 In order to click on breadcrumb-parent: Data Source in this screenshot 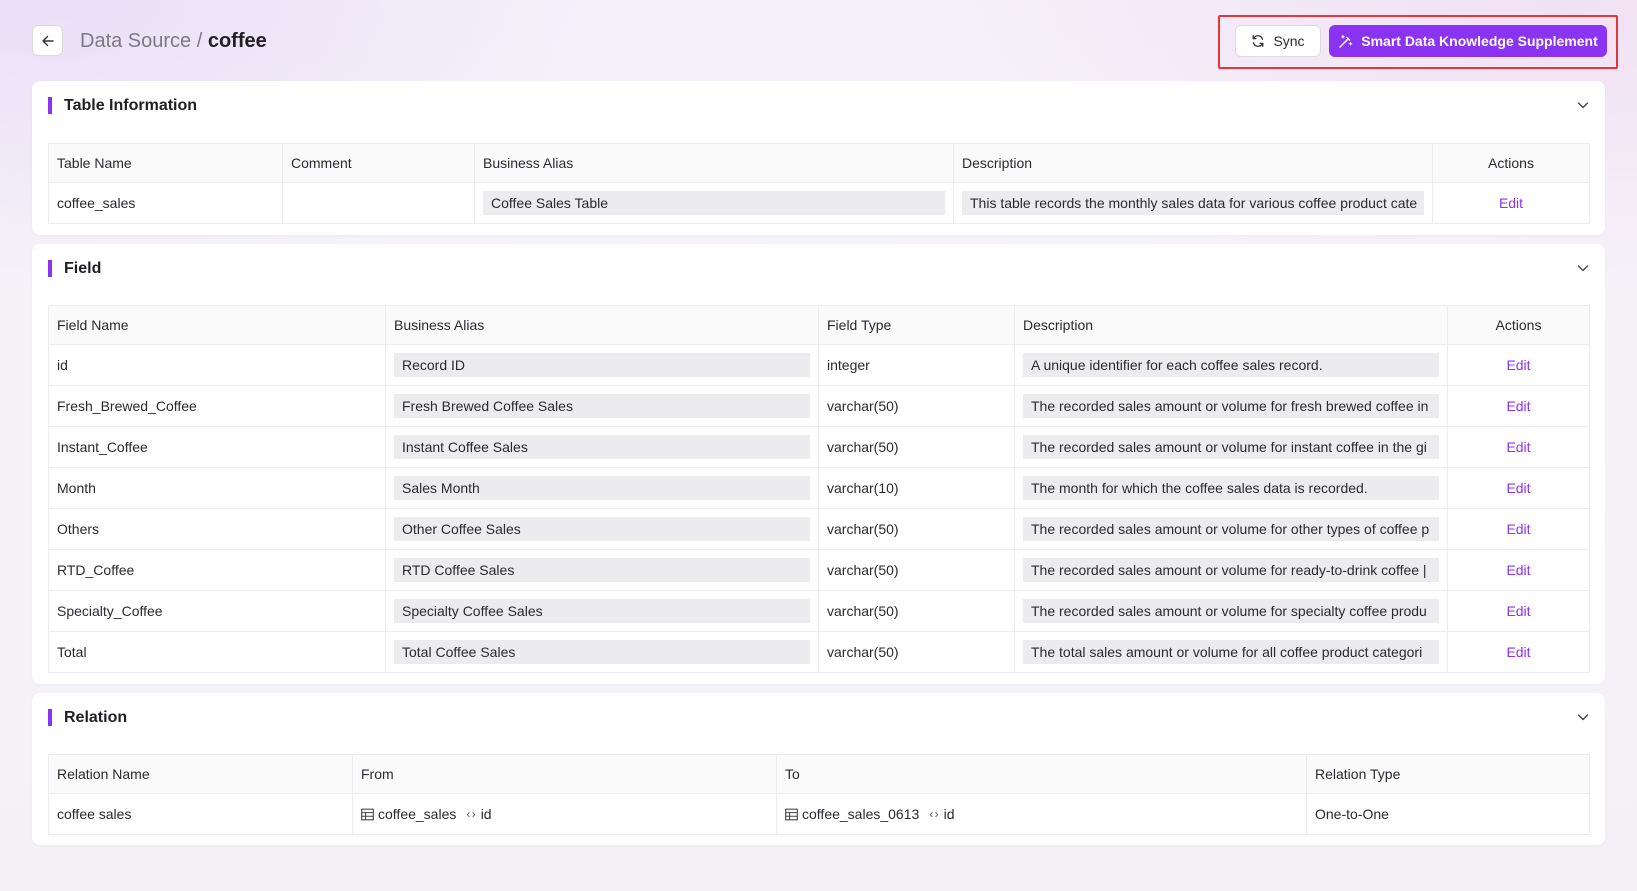, I will do `click(135, 41)`.